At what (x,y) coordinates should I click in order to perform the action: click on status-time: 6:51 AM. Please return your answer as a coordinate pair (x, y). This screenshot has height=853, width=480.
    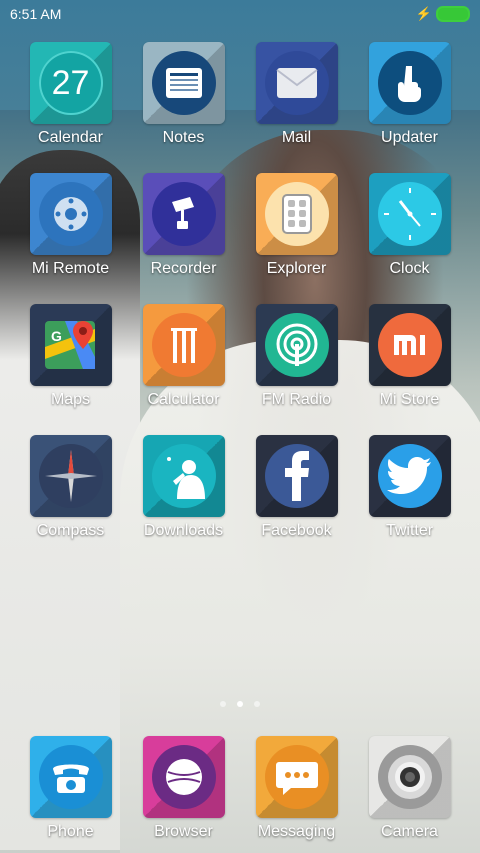
    Looking at the image, I should click on (36, 14).